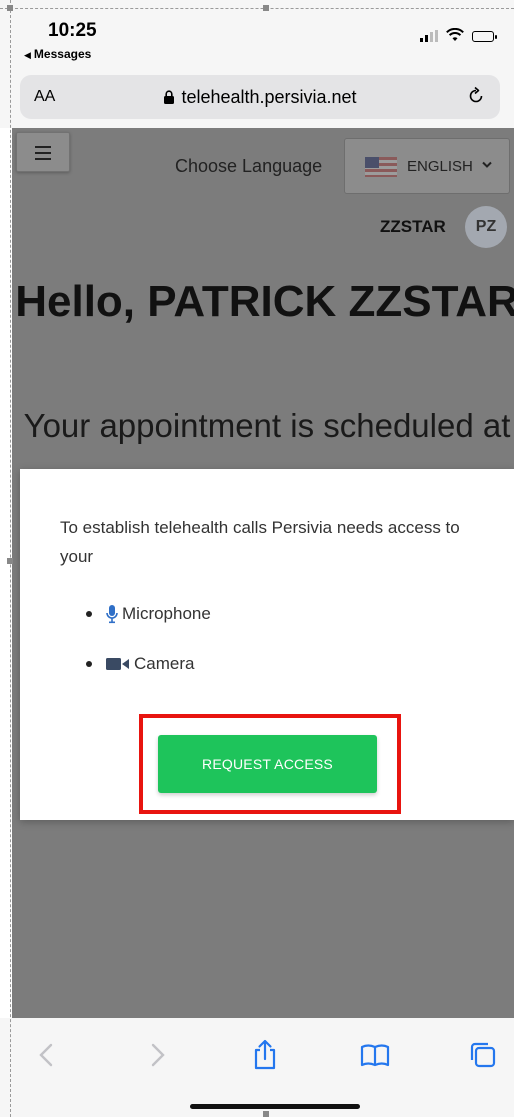 The image size is (514, 1117). I want to click on request-access-button: REQUEST ACCESS, so click(267, 764).